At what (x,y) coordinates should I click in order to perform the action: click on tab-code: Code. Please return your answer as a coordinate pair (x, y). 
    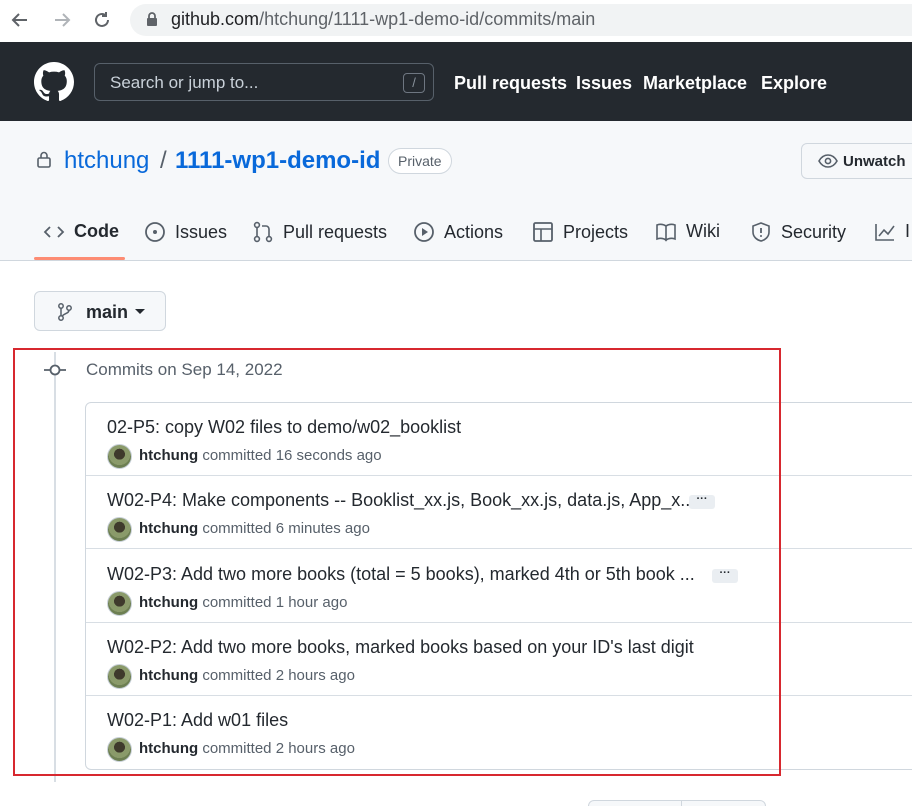
    Looking at the image, I should click on (81, 231).